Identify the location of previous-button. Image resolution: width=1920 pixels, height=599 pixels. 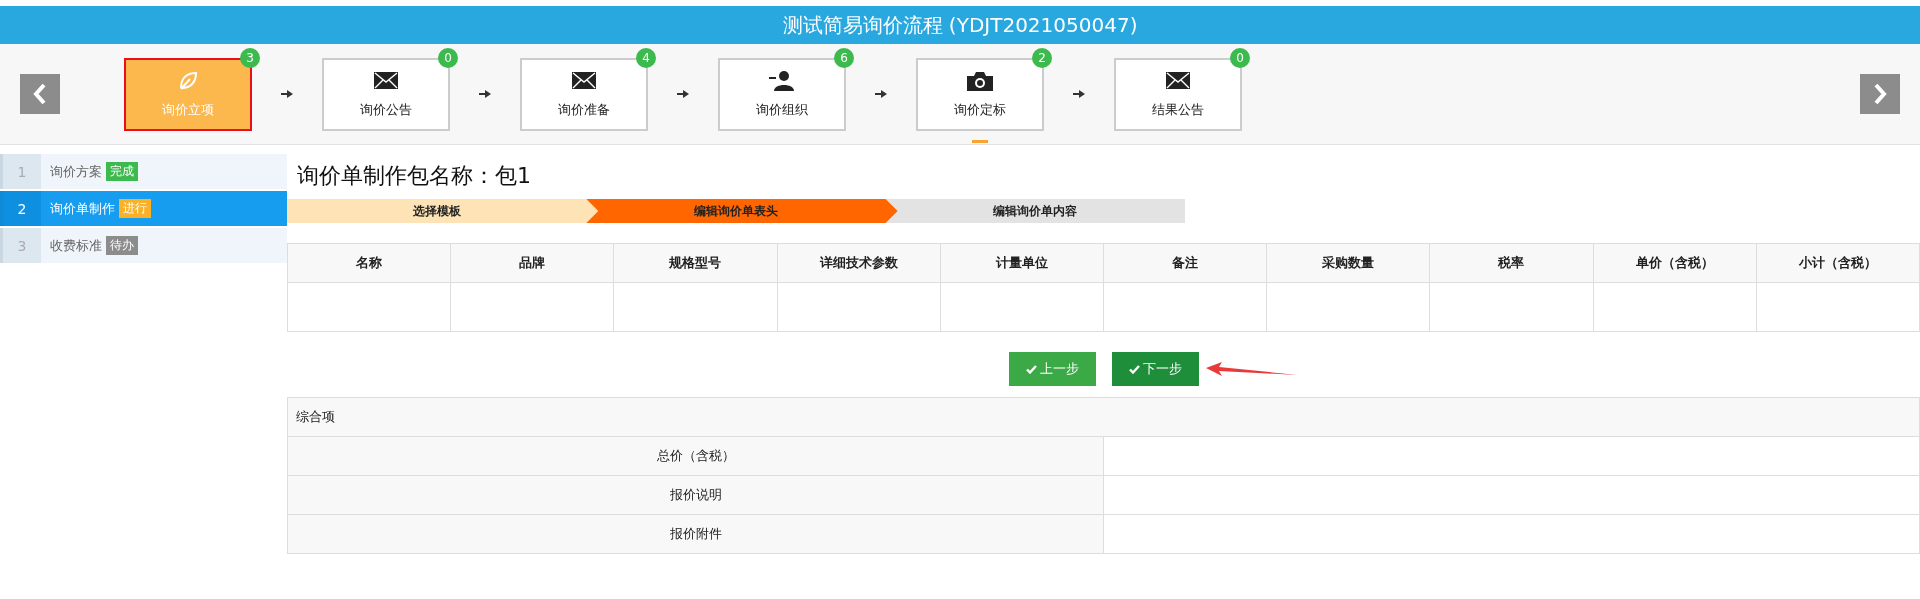
(40, 94).